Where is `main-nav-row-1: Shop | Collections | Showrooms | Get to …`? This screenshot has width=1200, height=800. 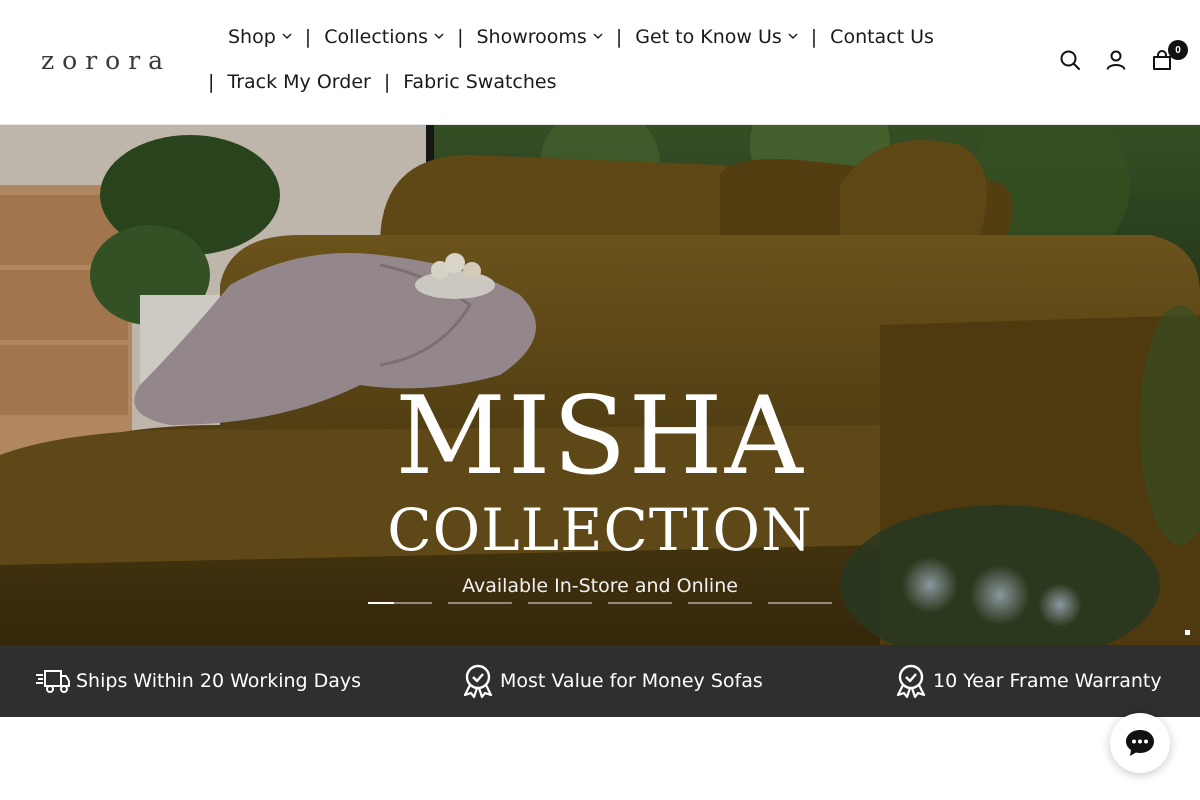 main-nav-row-1: Shop | Collections | Showrooms | Get to … is located at coordinates (581, 37).